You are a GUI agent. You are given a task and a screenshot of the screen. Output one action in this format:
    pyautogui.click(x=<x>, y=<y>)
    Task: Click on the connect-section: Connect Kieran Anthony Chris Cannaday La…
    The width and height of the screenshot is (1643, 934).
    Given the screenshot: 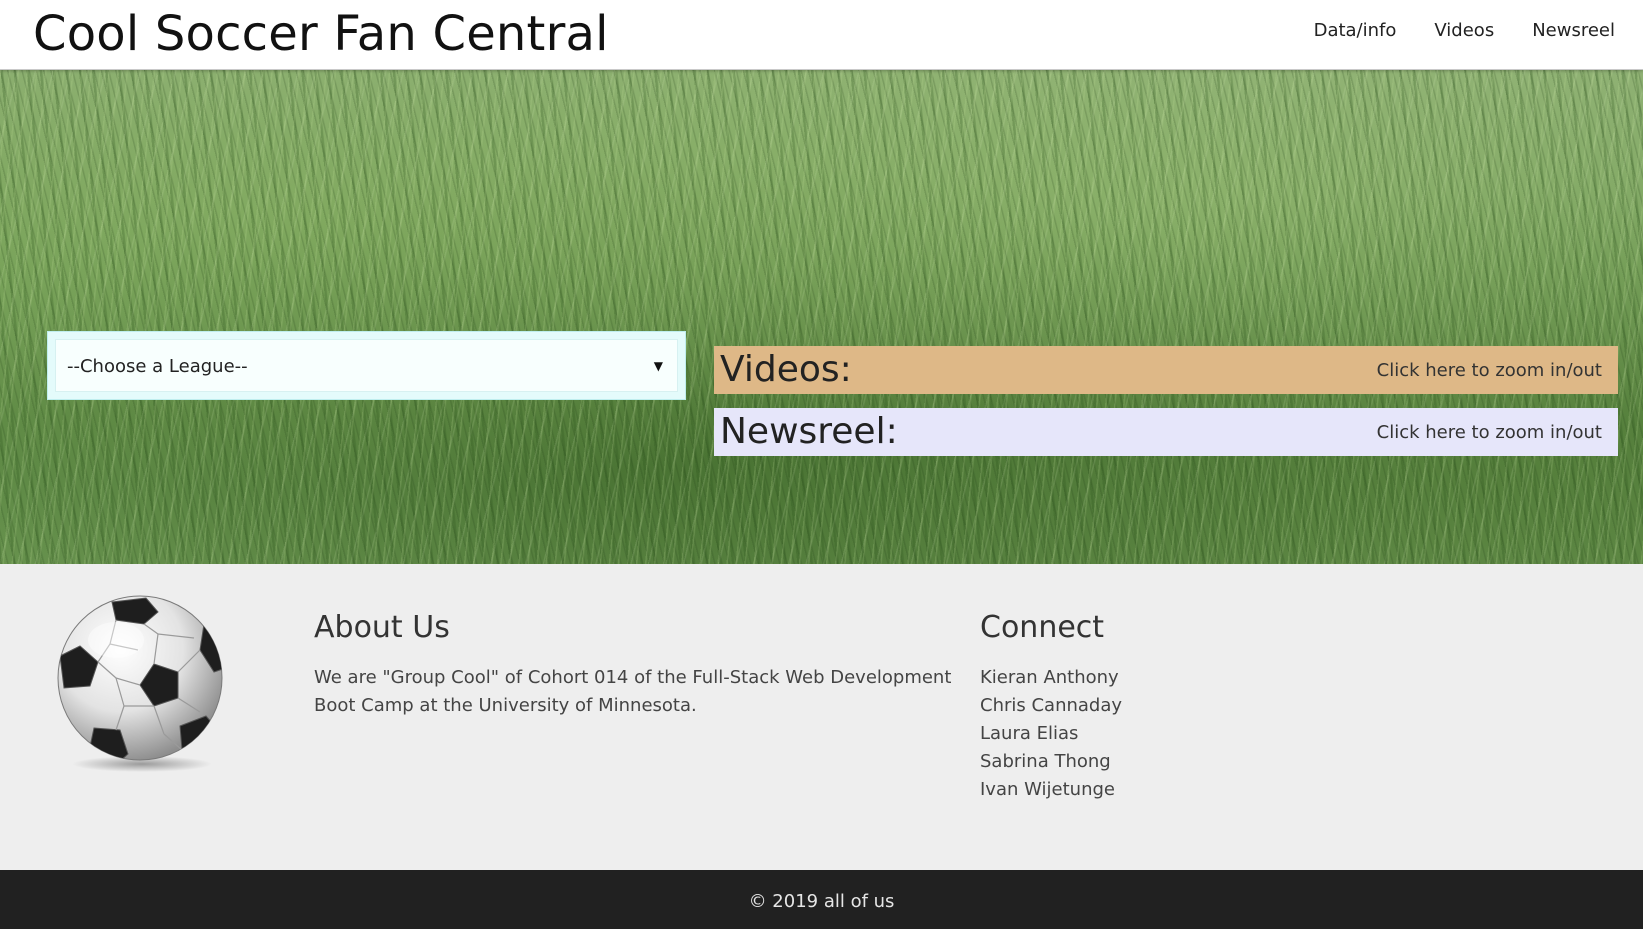 What is the action you would take?
    pyautogui.click(x=1180, y=706)
    